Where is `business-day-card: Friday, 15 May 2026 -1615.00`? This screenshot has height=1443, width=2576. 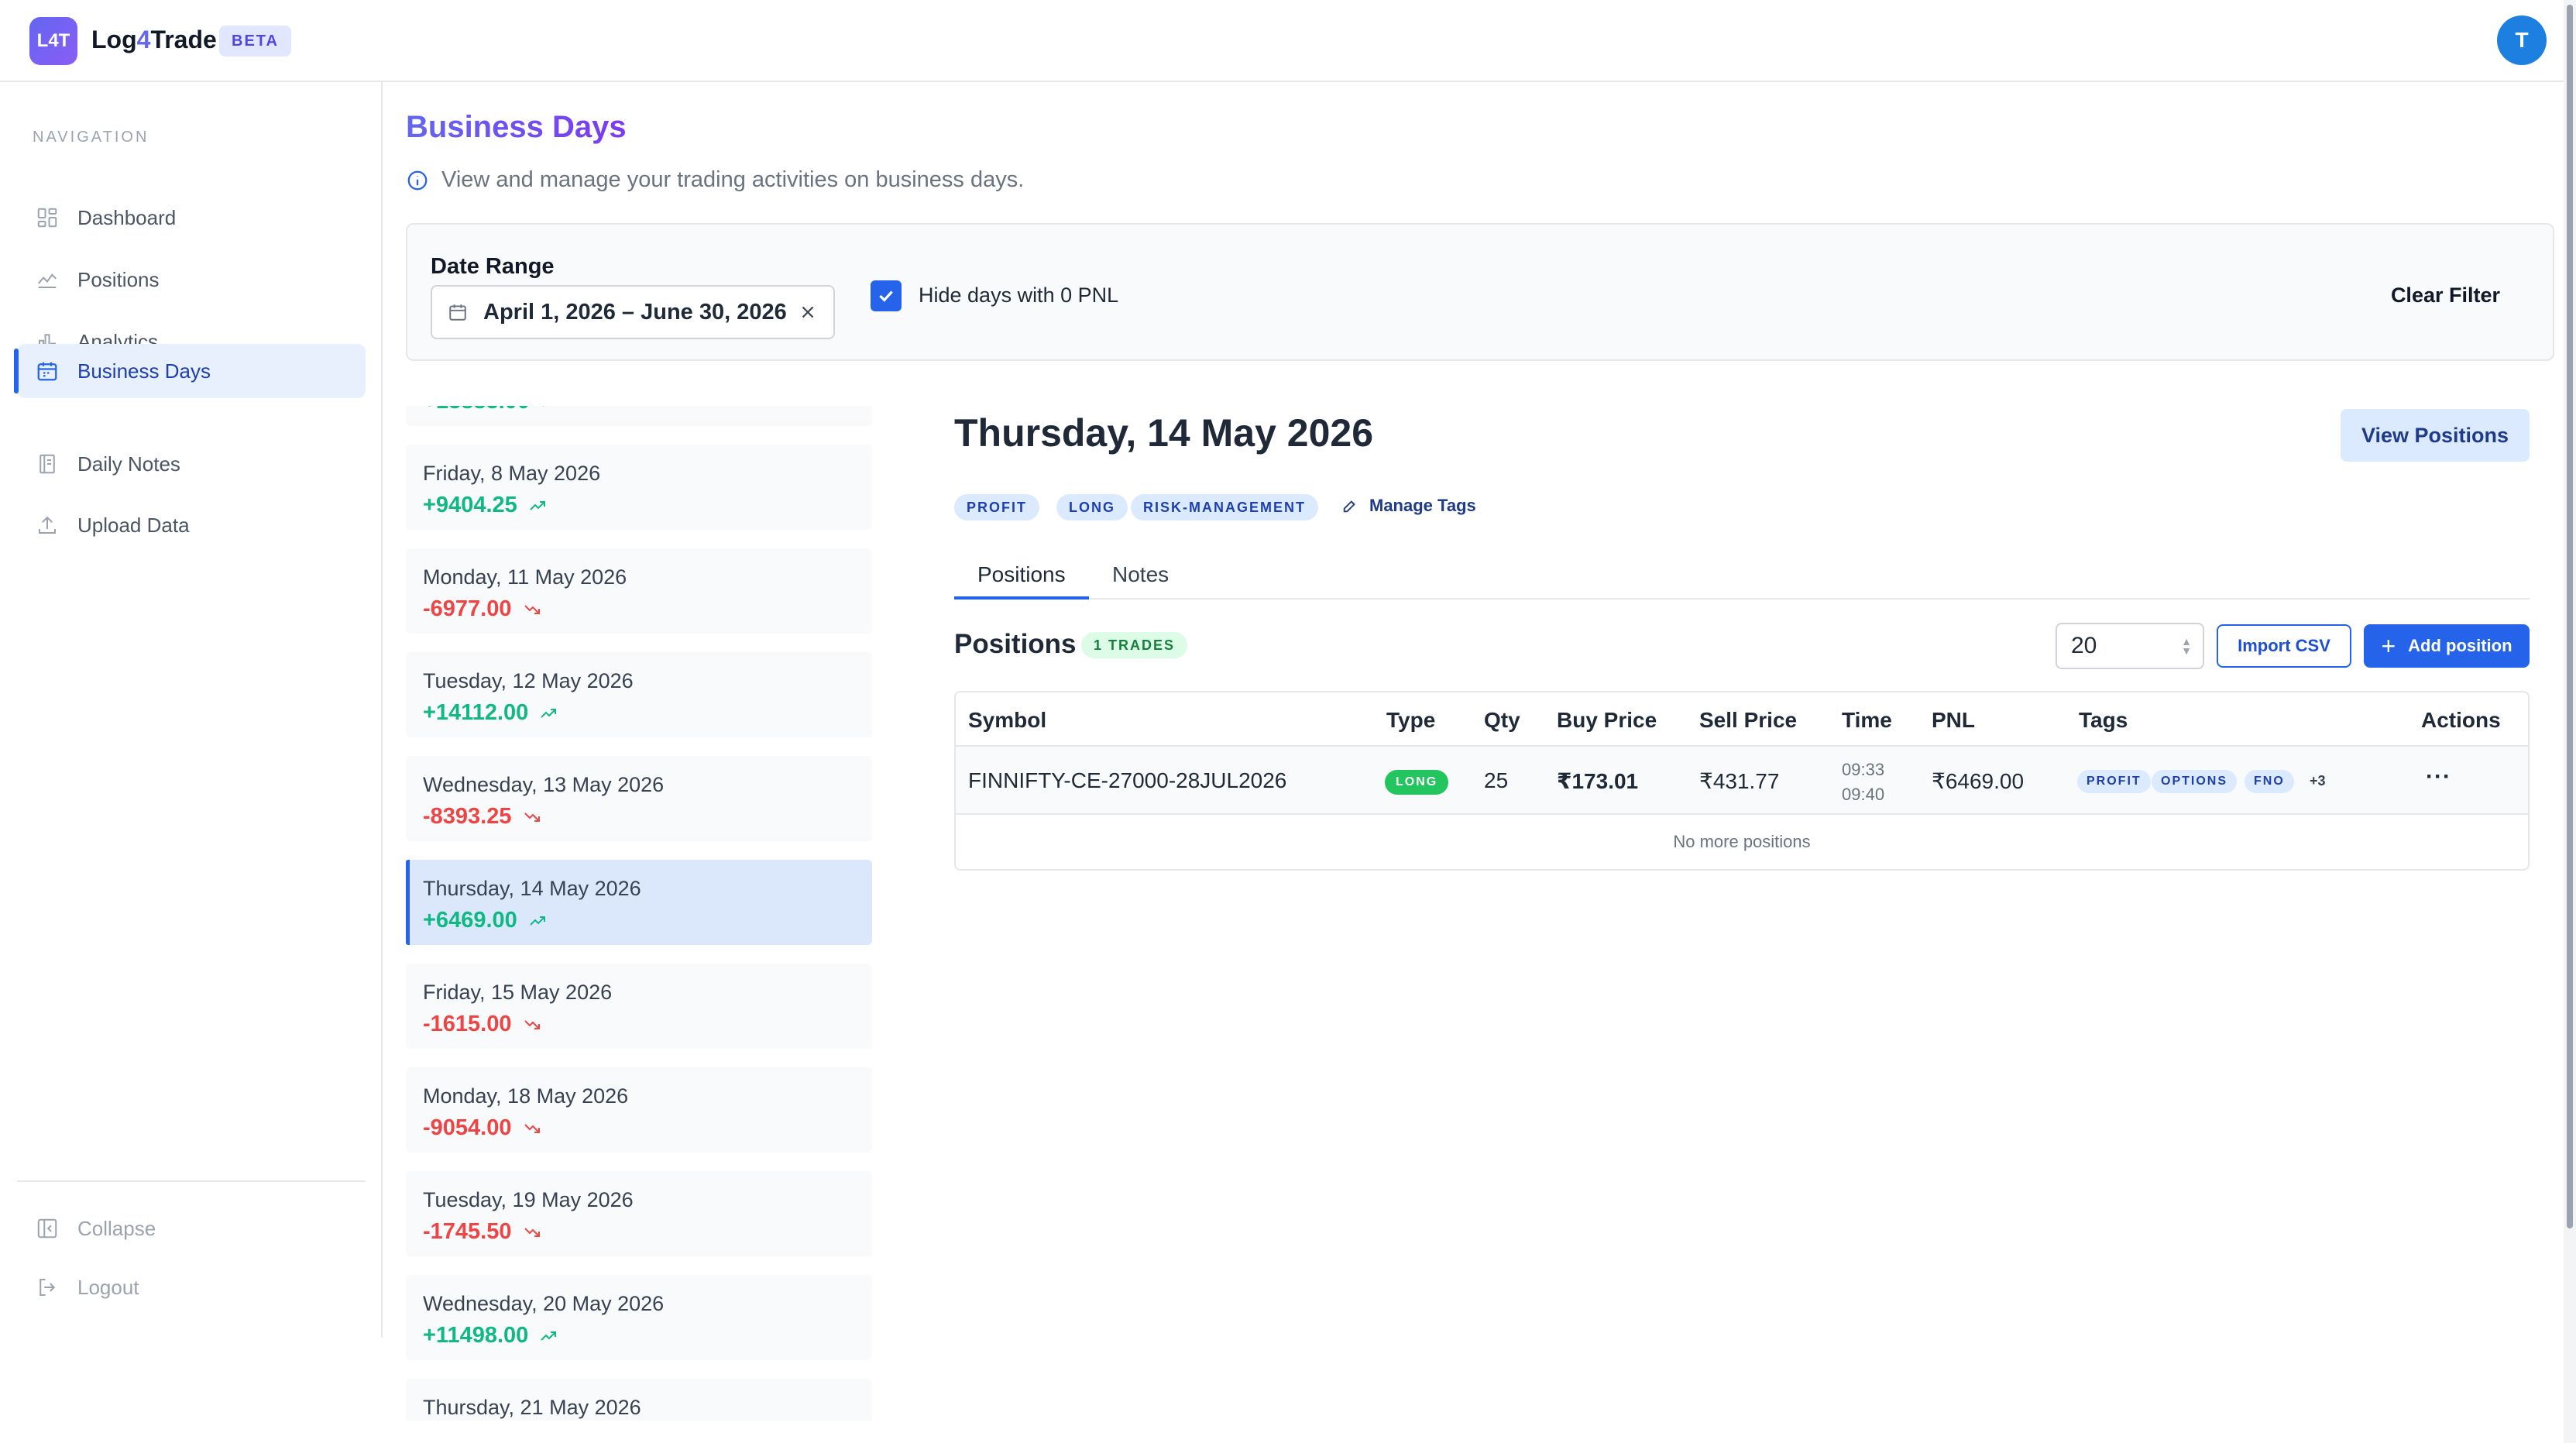
business-day-card: Friday, 15 May 2026 -1615.00 is located at coordinates (639, 1006).